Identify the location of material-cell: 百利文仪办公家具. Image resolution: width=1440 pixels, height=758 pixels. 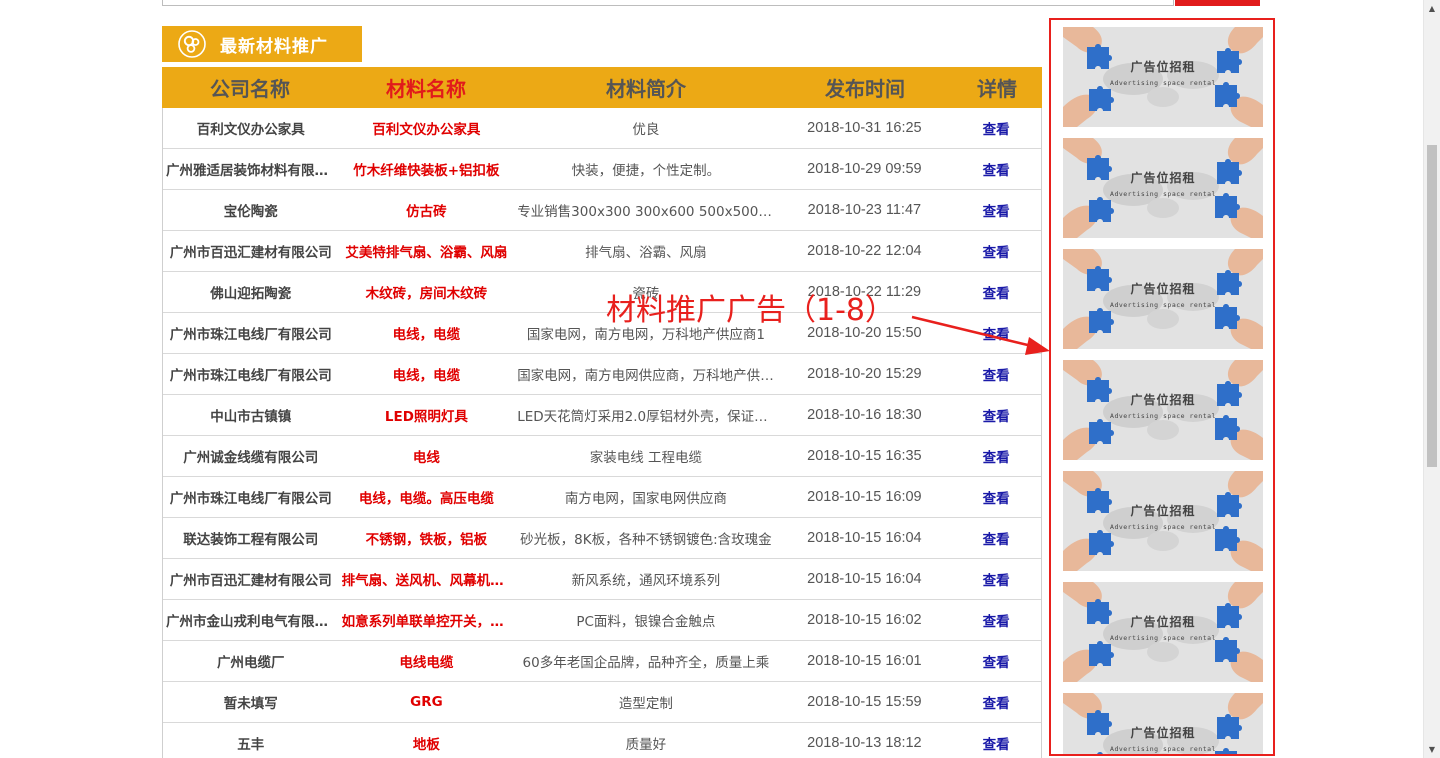
(426, 130).